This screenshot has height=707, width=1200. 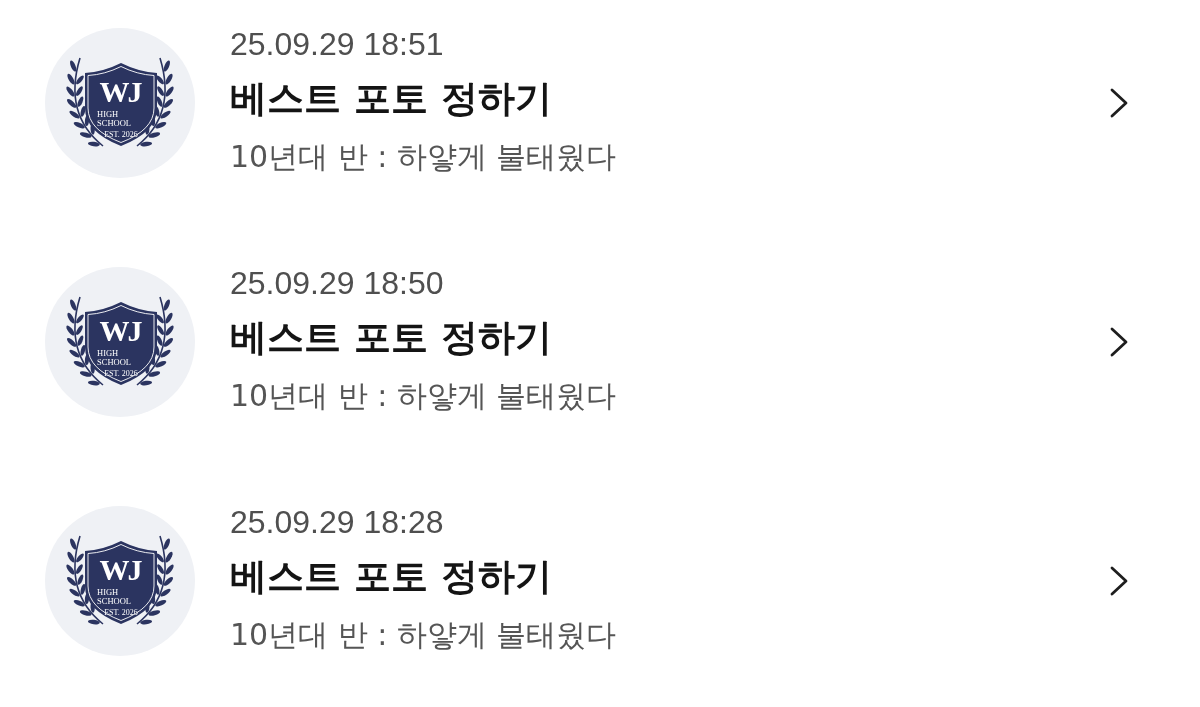 I want to click on timestamp: 25.09.29 18:28, so click(x=337, y=521).